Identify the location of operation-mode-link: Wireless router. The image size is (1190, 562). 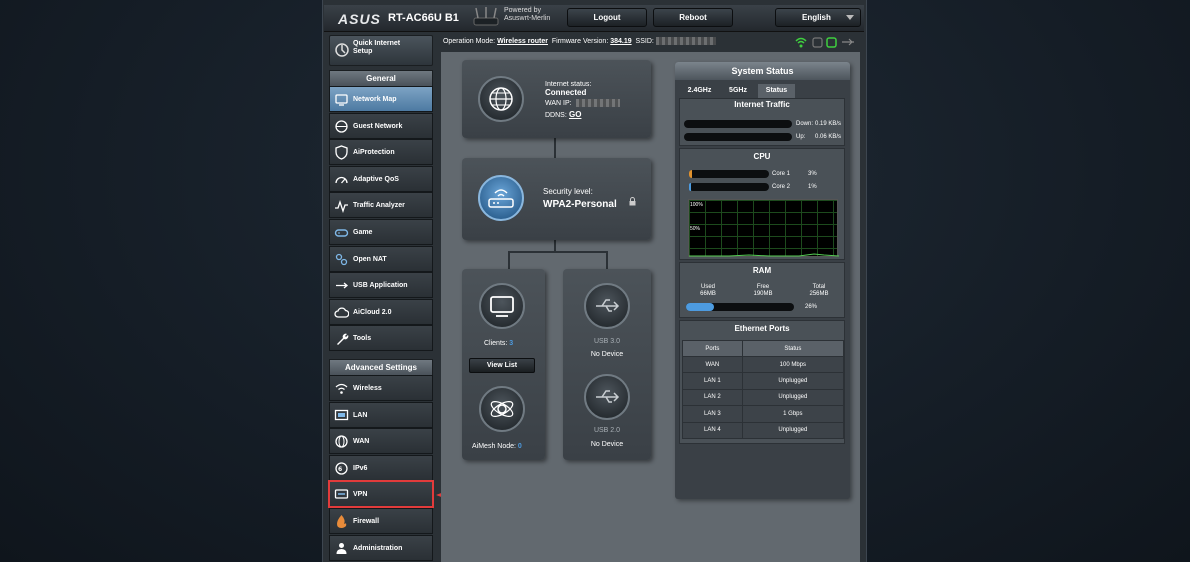
(522, 41).